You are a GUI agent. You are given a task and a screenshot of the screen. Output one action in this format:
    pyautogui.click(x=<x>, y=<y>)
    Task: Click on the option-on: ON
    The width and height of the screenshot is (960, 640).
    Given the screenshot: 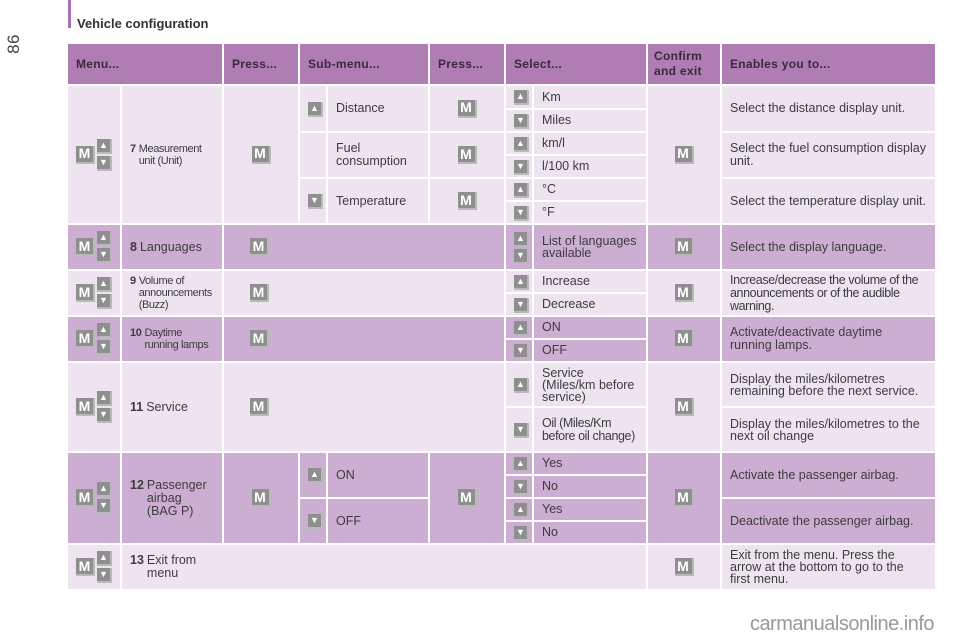 What is the action you would take?
    pyautogui.click(x=590, y=327)
    